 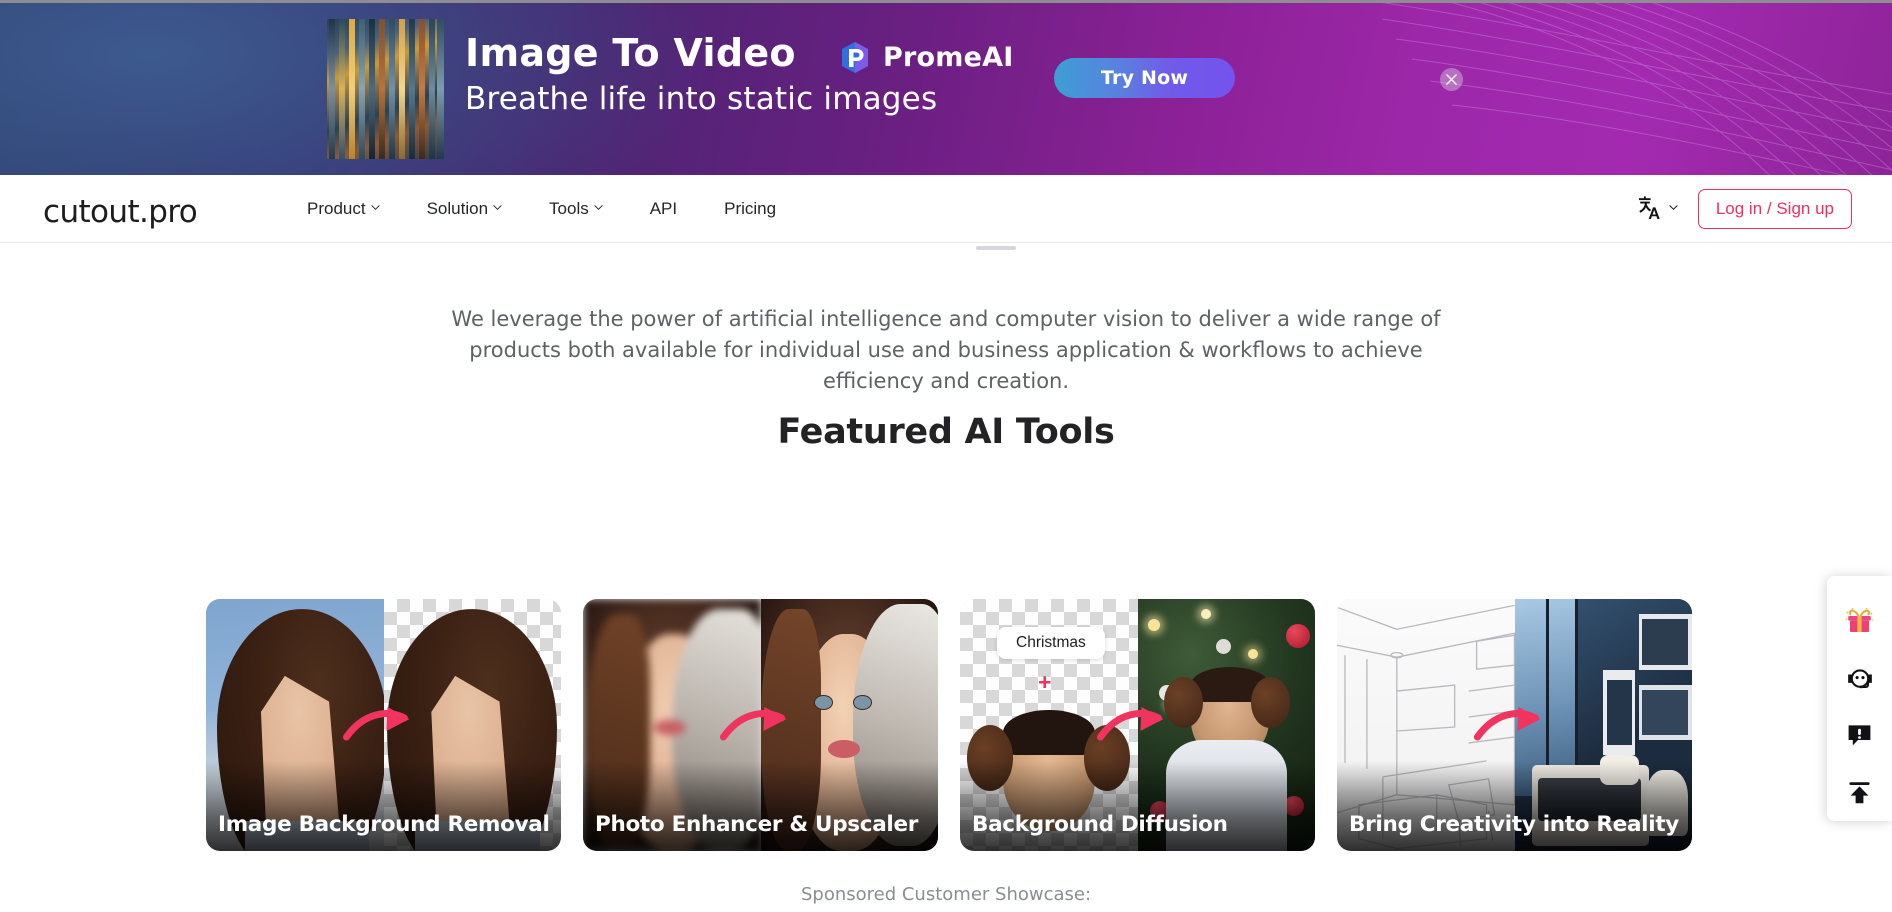 What do you see at coordinates (996, 248) in the screenshot?
I see `cutoff-element` at bounding box center [996, 248].